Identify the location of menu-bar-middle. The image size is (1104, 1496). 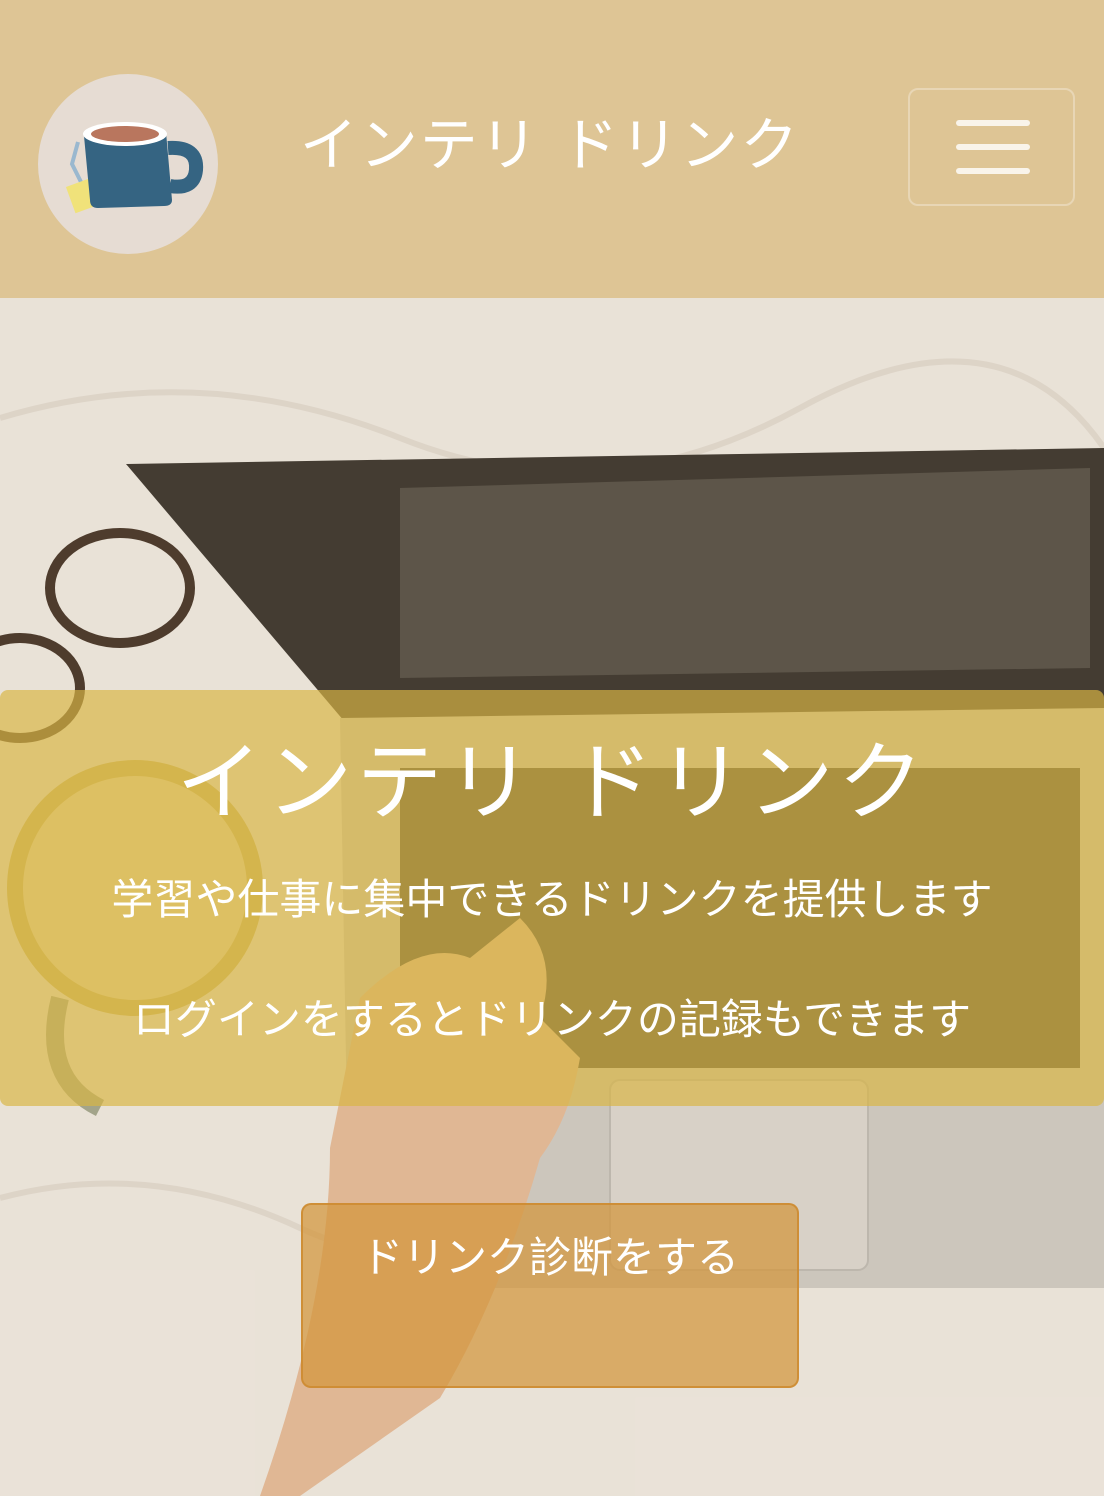
(993, 147).